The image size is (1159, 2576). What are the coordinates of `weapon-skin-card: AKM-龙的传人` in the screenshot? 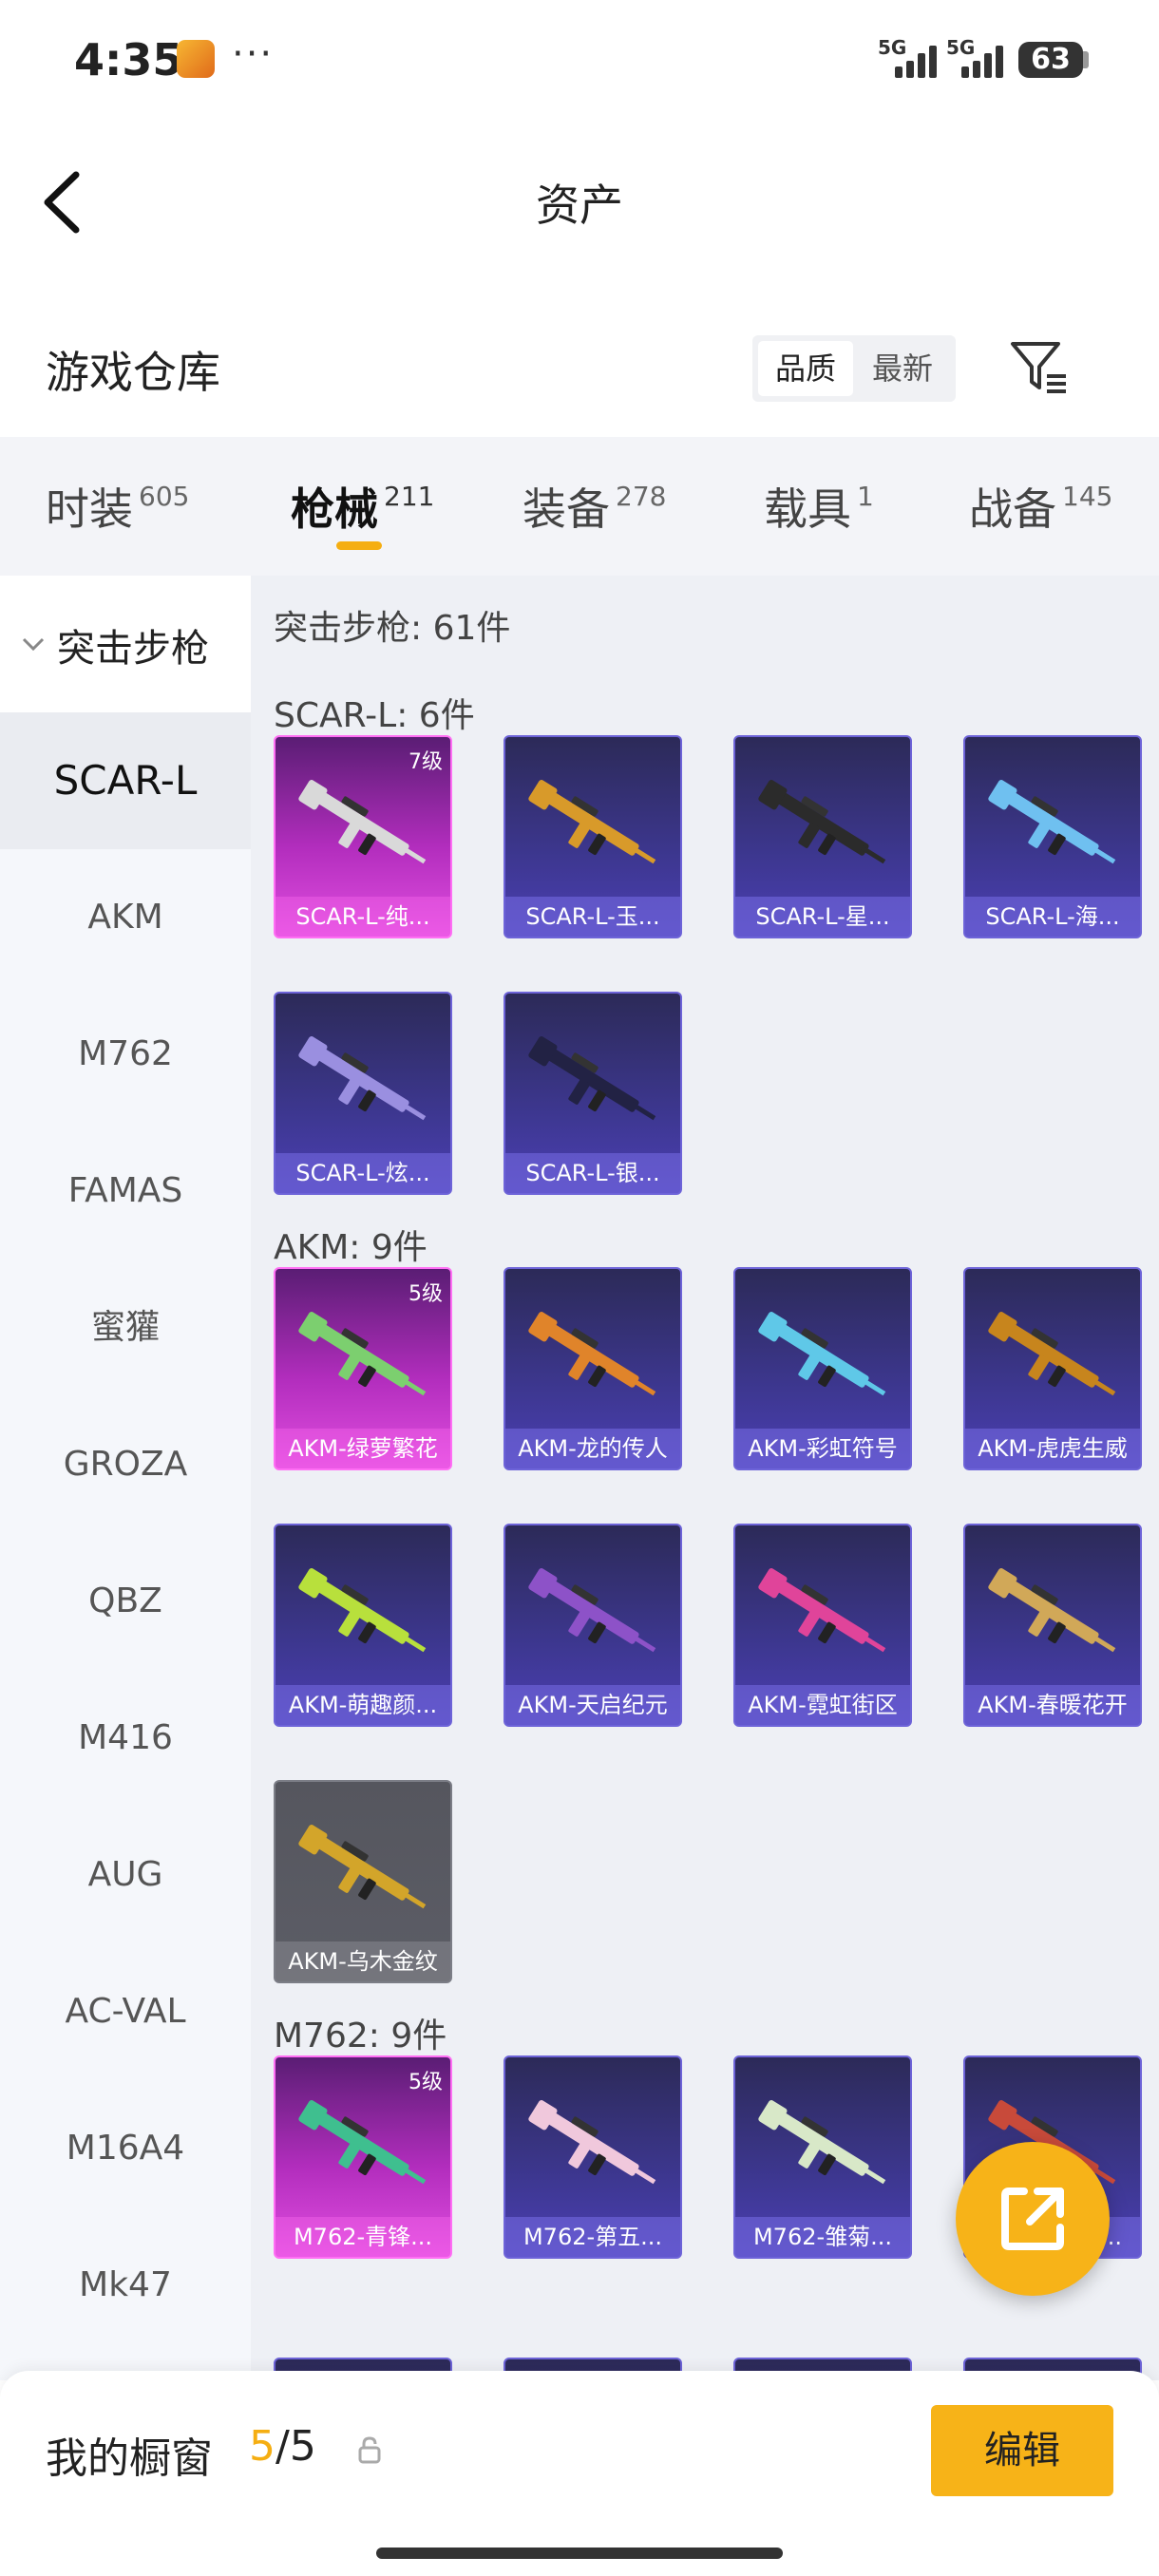 It's located at (593, 1368).